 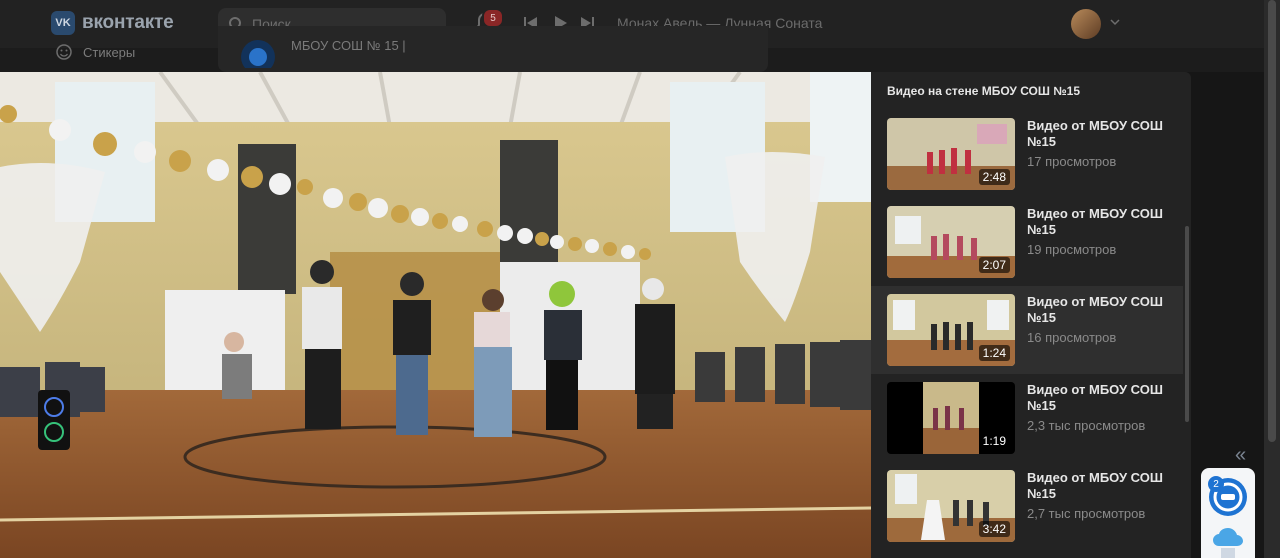 I want to click on video-duration: 1:19, so click(x=994, y=441).